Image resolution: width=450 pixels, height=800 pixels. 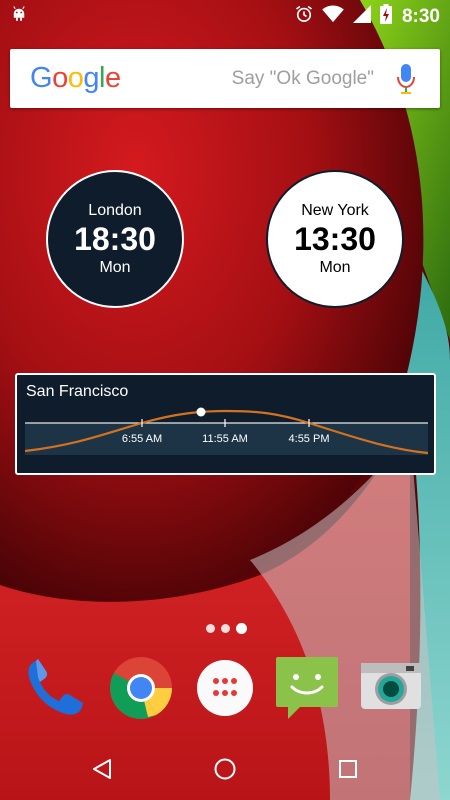 I want to click on clock-time: 18:30, so click(x=115, y=238).